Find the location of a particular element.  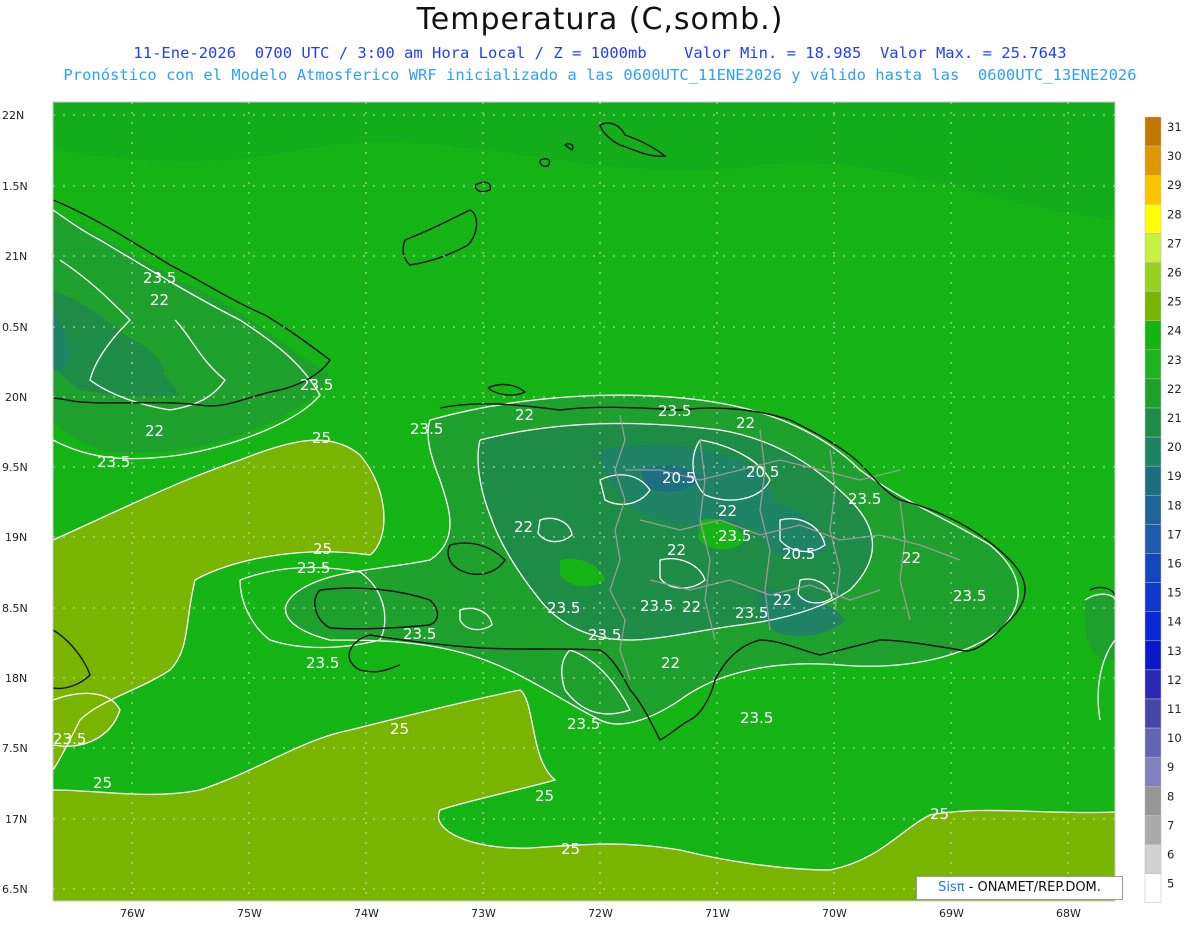

colorbar-label: 27 is located at coordinates (1174, 243).